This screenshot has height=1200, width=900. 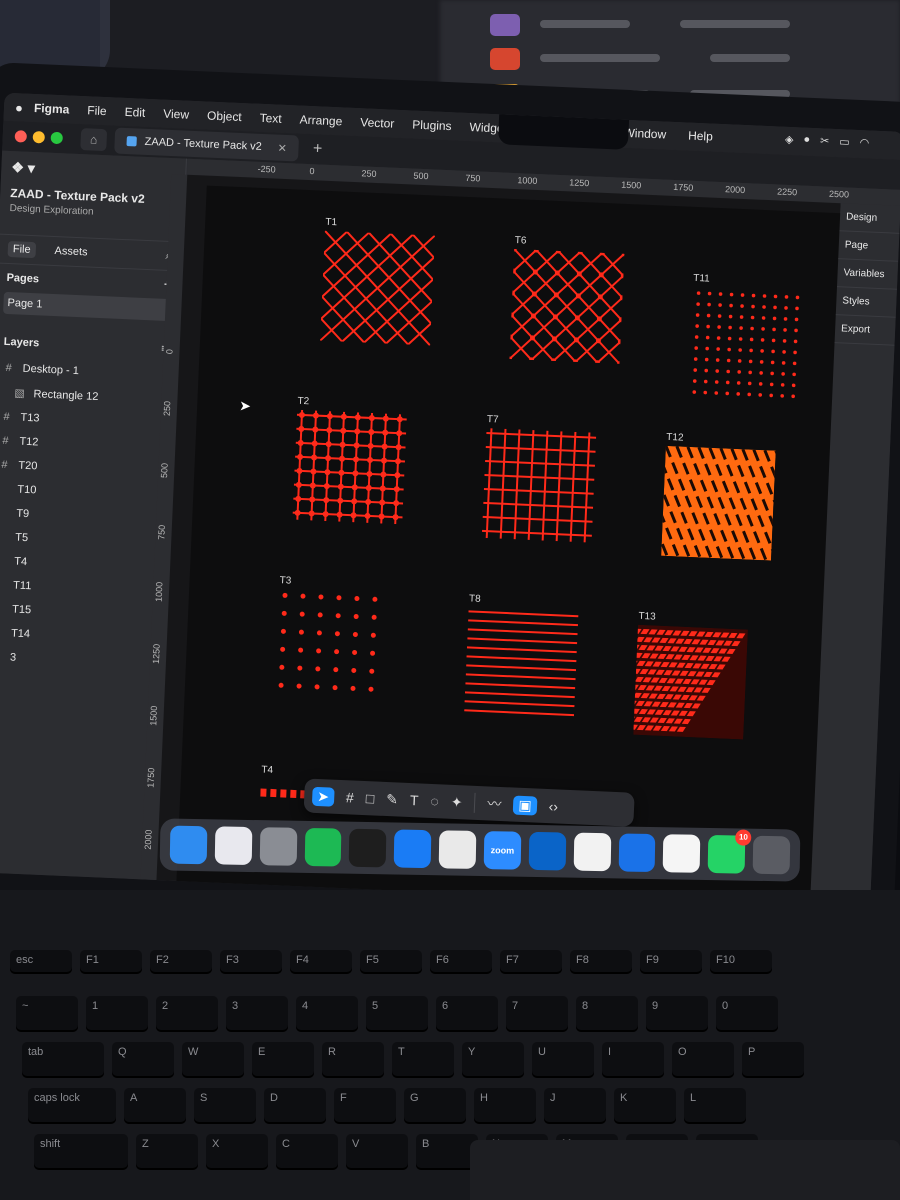 What do you see at coordinates (771, 855) in the screenshot?
I see `trash-icon` at bounding box center [771, 855].